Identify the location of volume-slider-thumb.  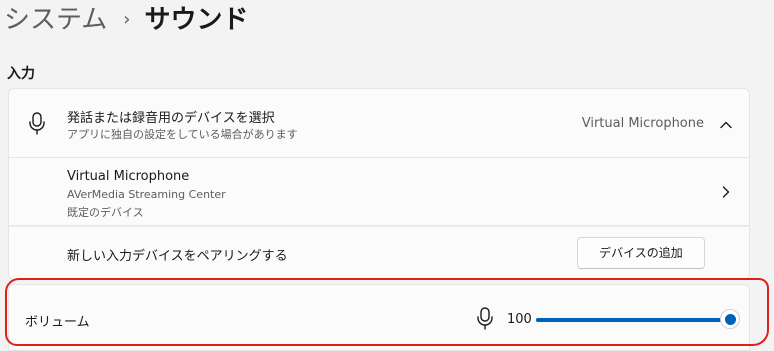
(730, 319).